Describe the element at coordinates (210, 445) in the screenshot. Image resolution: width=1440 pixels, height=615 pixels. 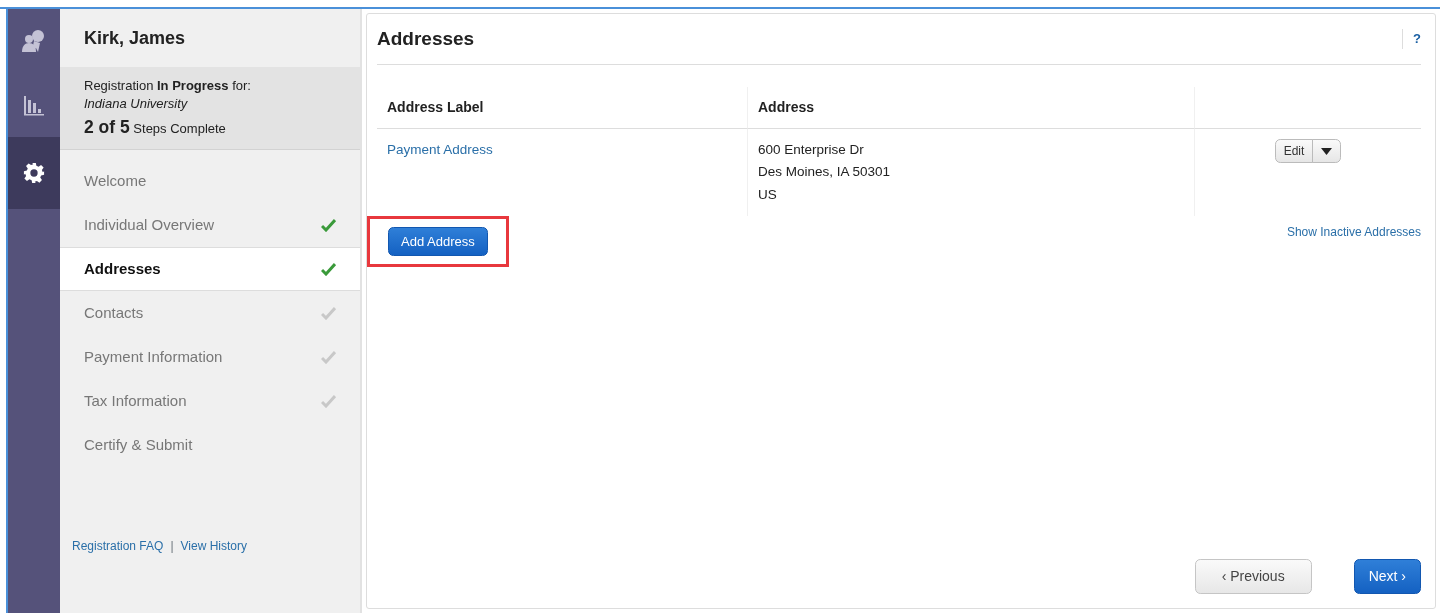
I see `step-item: Certify & Submit` at that location.